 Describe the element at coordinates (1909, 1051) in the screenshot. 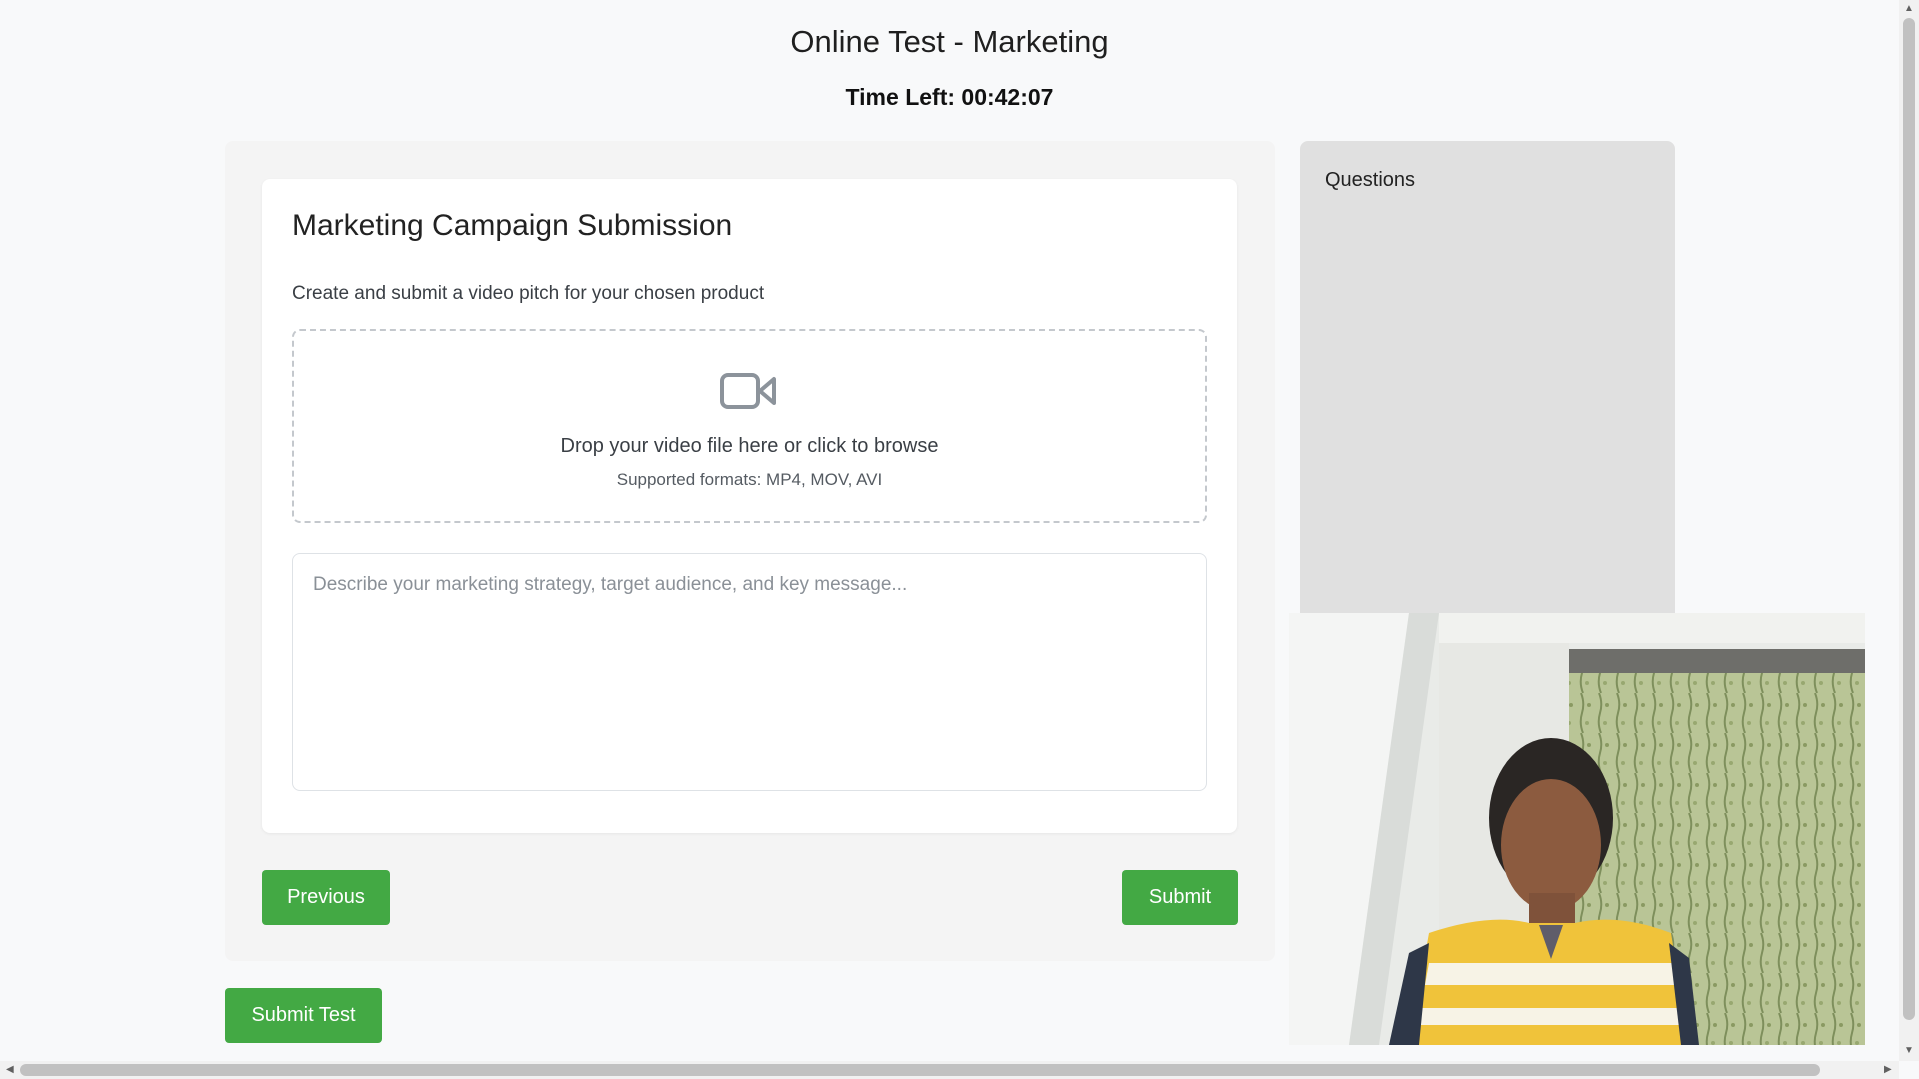

I see `scroll-down-arrow-icon: ▼` at that location.